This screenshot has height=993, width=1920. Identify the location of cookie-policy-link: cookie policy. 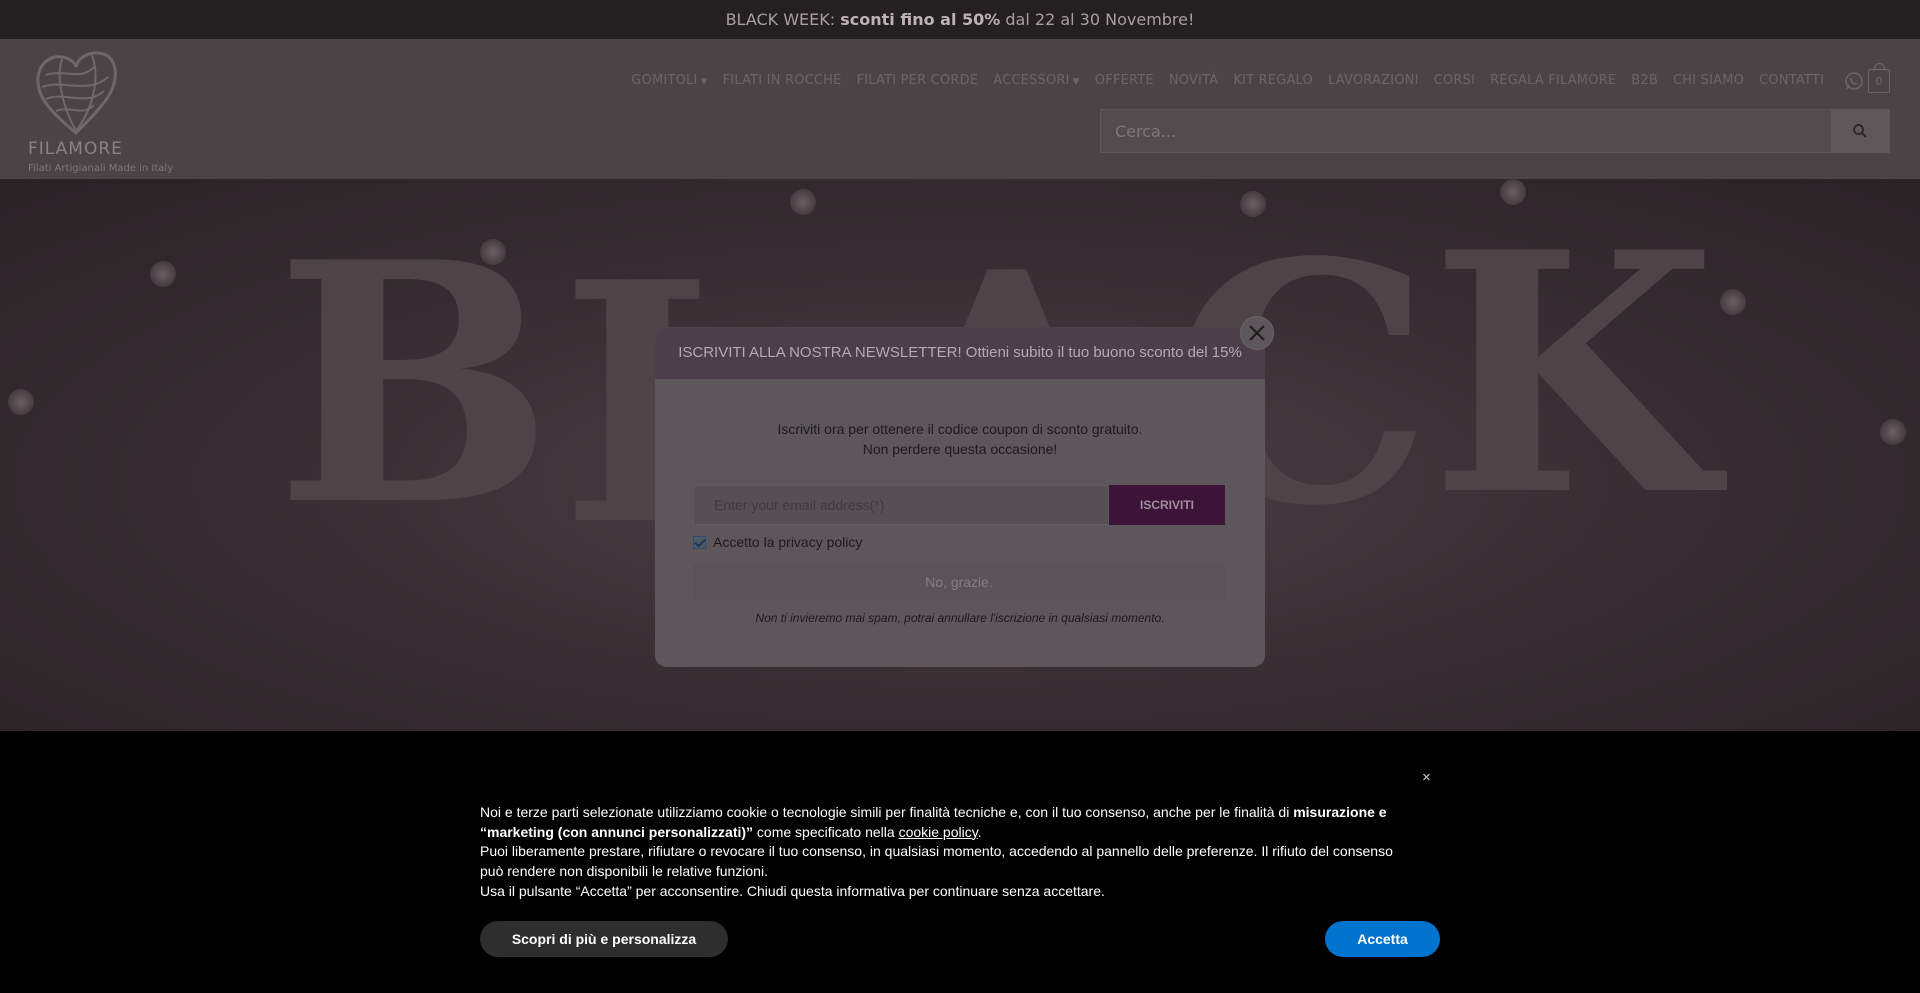
(938, 832).